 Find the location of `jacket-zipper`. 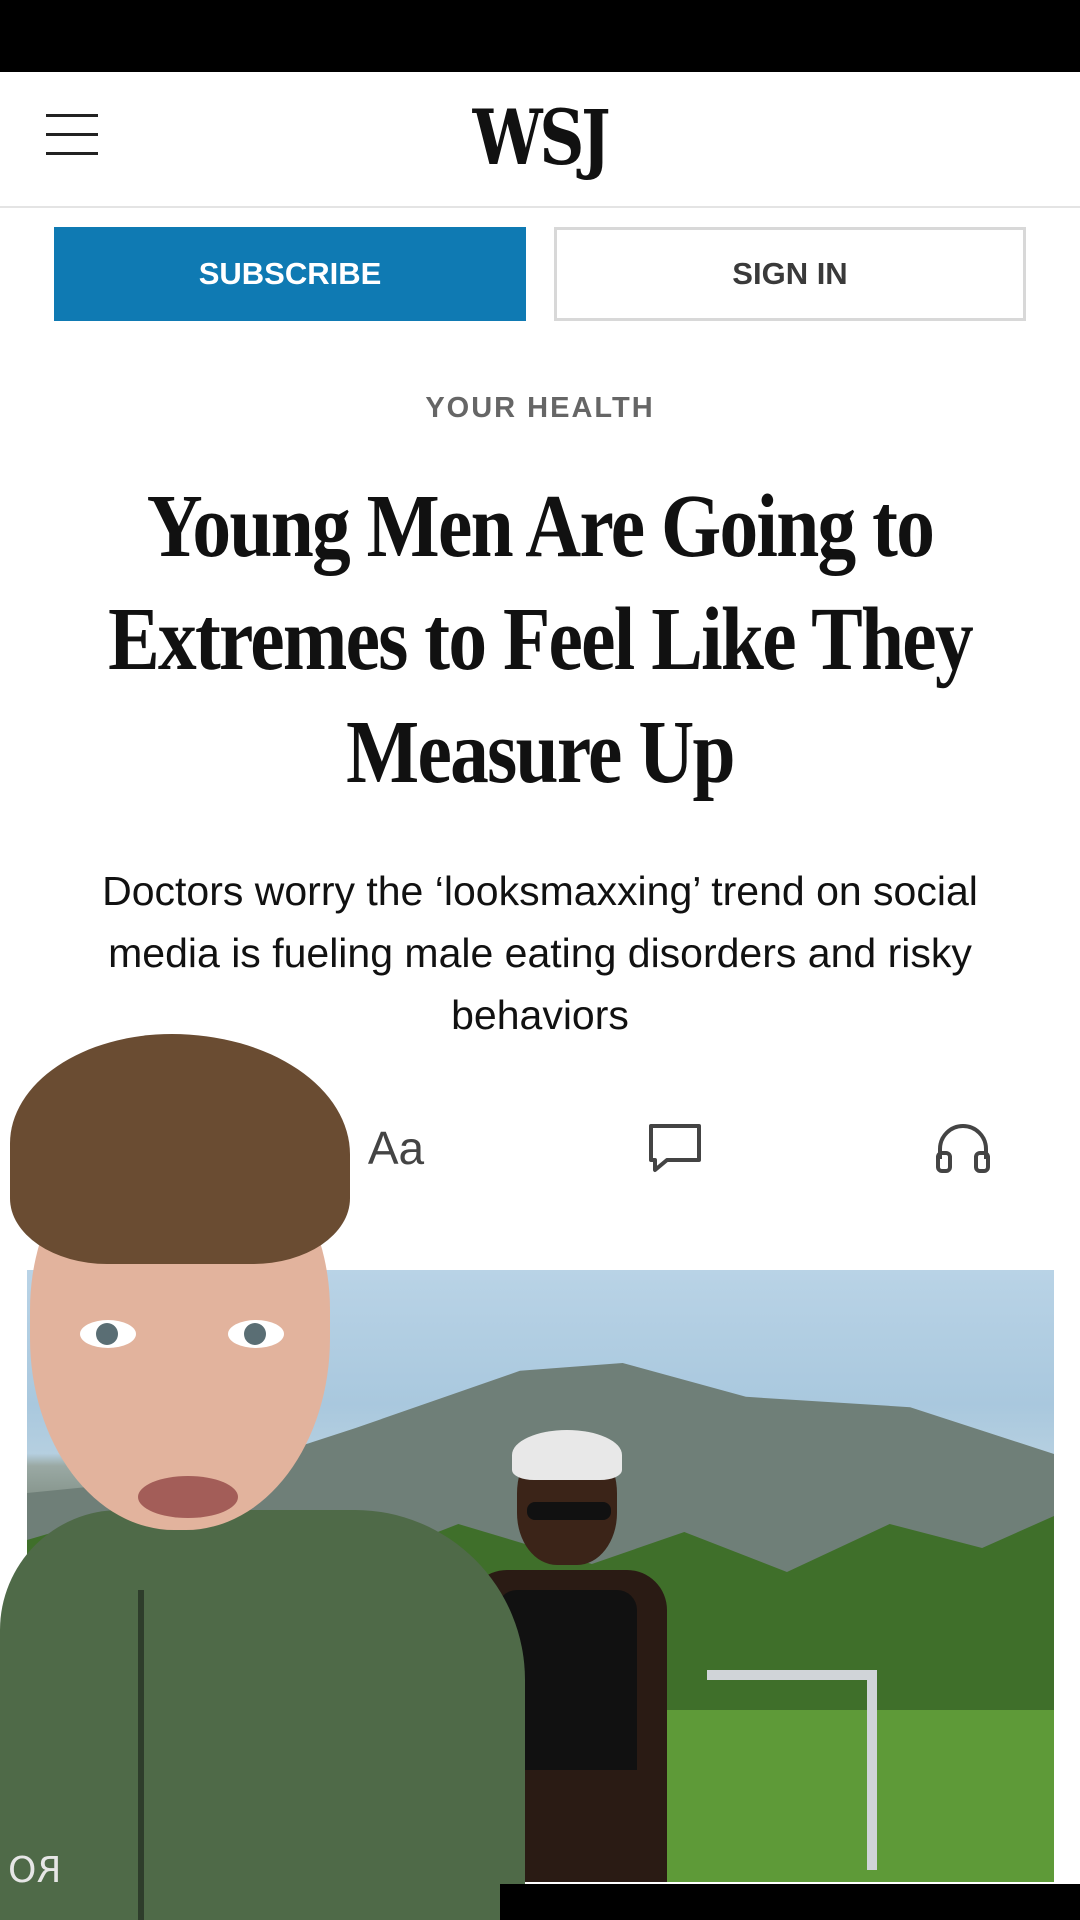

jacket-zipper is located at coordinates (141, 1755).